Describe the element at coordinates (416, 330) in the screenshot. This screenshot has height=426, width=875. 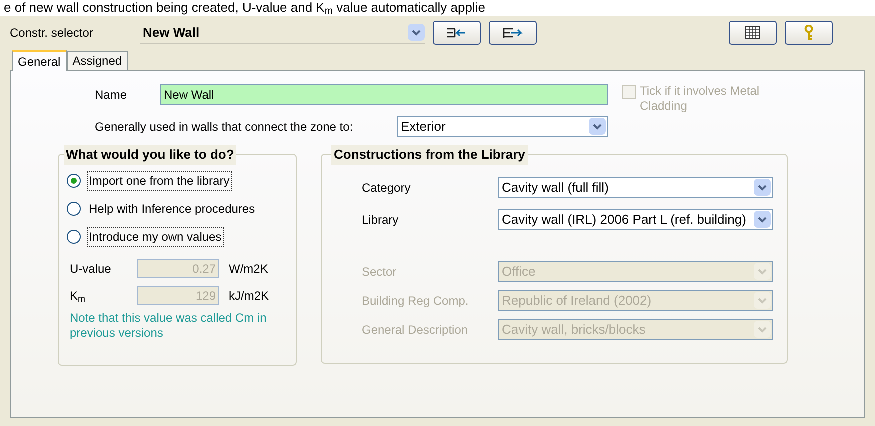
I see `field-label: General Description` at that location.